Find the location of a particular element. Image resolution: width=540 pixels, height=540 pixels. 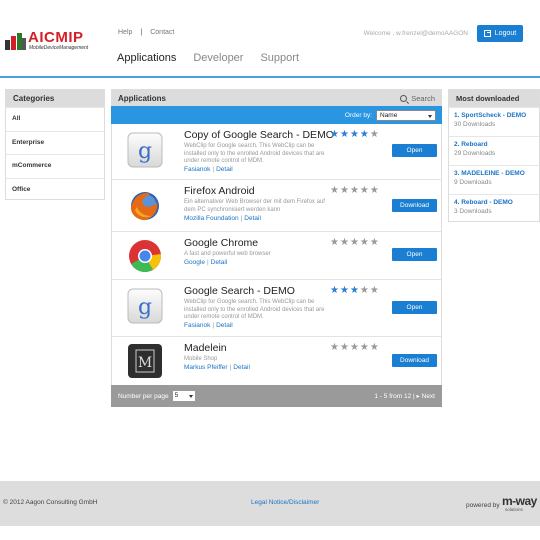

category-mcommerce: mCommerce is located at coordinates (55, 166).